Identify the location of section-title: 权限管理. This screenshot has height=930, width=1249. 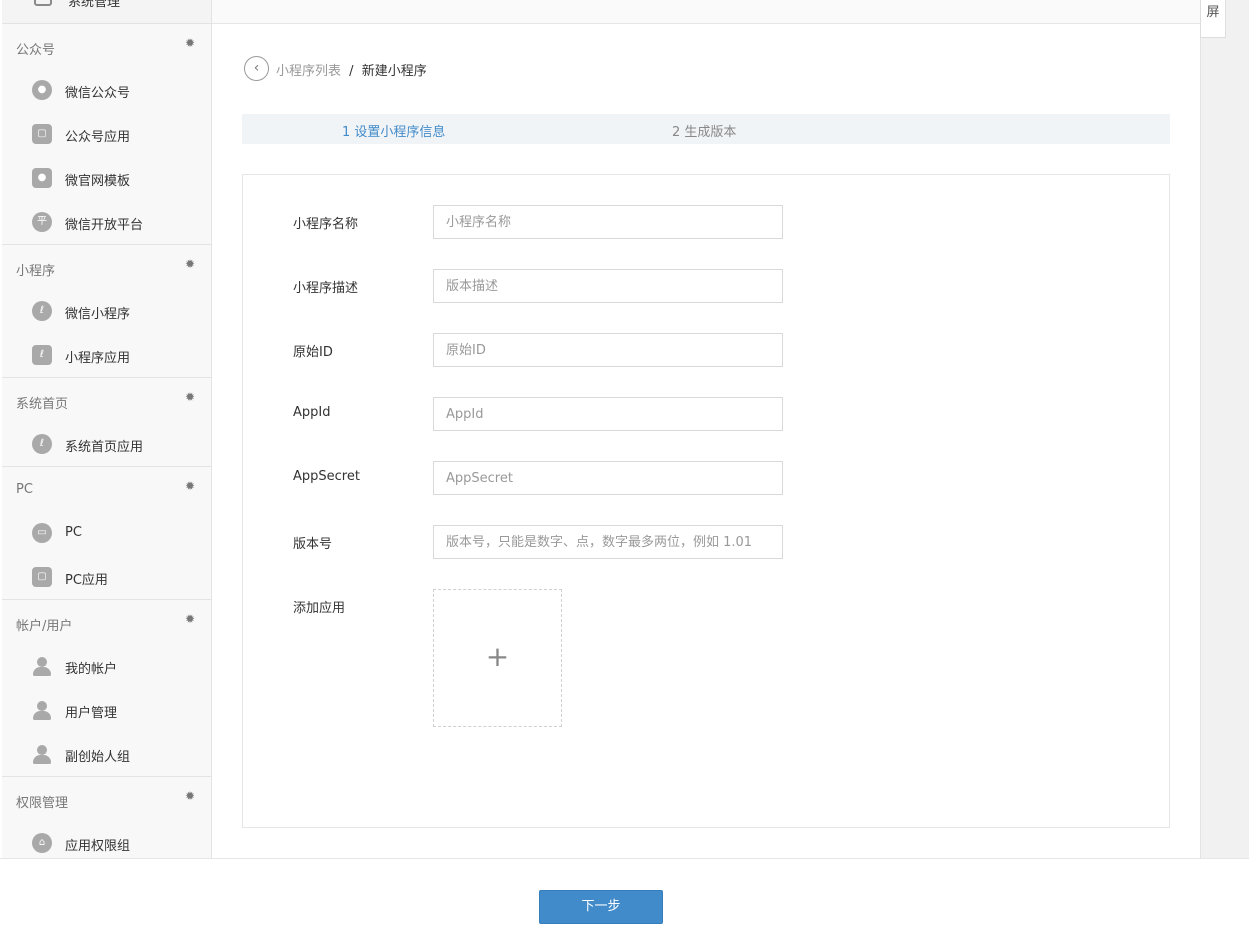
(42, 803).